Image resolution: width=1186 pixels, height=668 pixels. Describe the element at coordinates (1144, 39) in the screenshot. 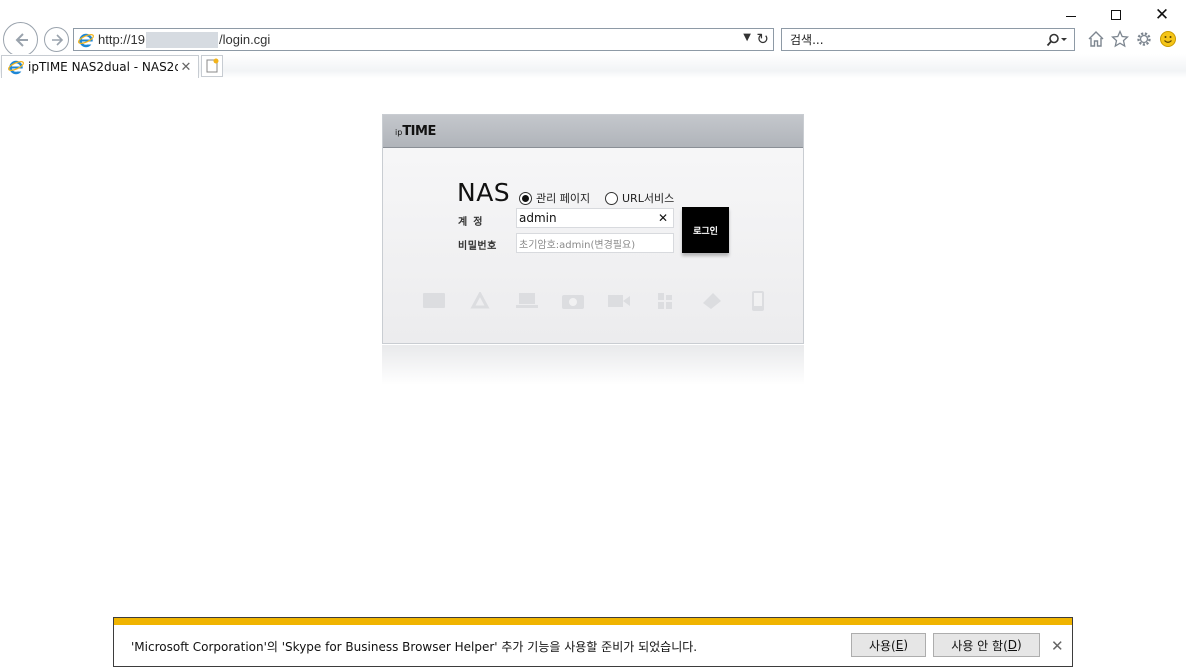

I see `gear-icon` at that location.